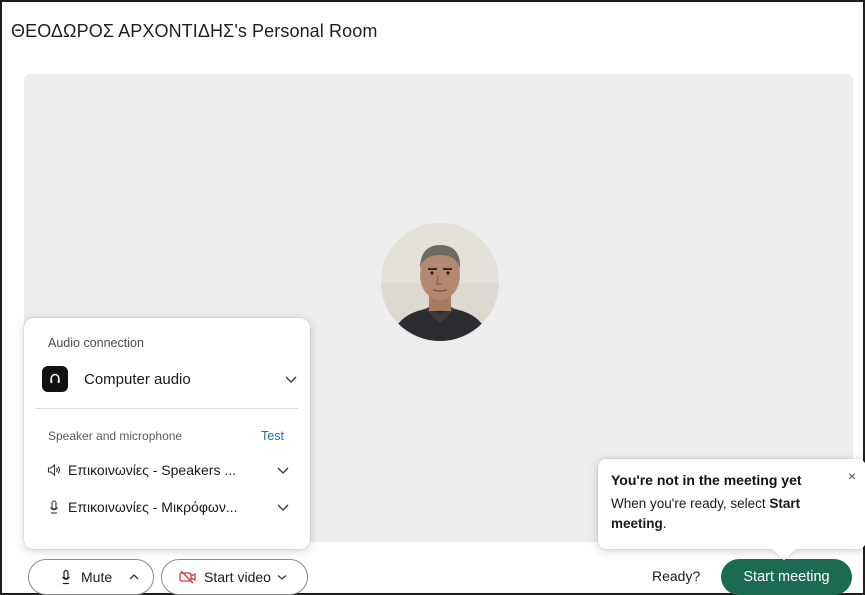 This screenshot has height=595, width=865. I want to click on mute-label: Mute, so click(97, 577).